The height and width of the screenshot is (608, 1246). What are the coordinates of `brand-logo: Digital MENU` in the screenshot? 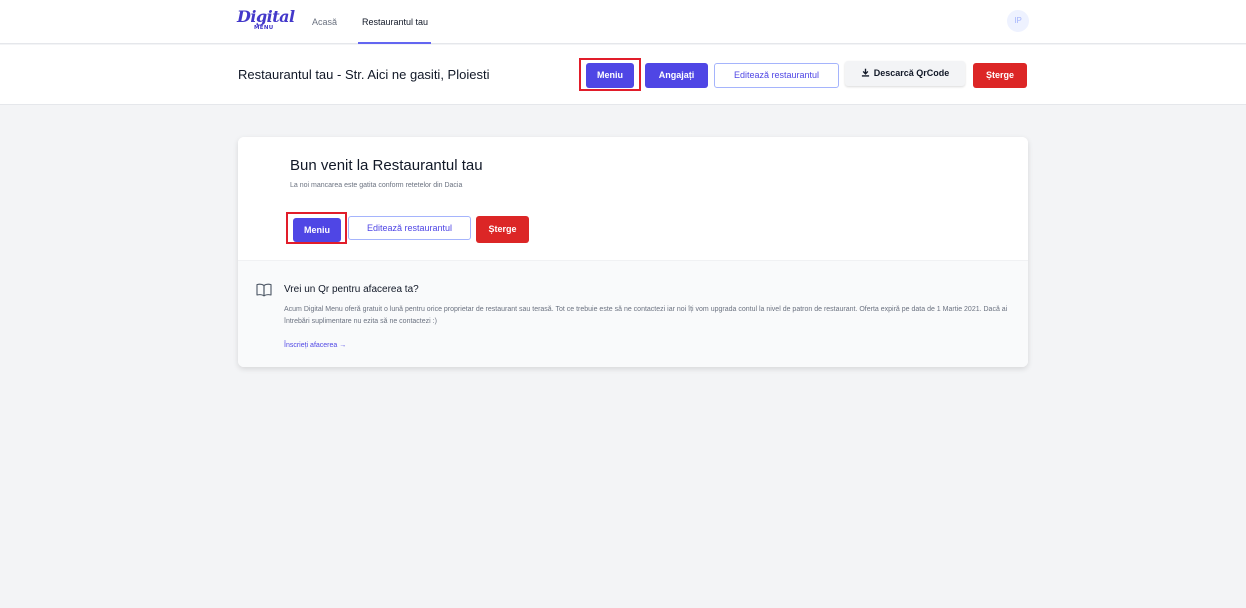 It's located at (266, 22).